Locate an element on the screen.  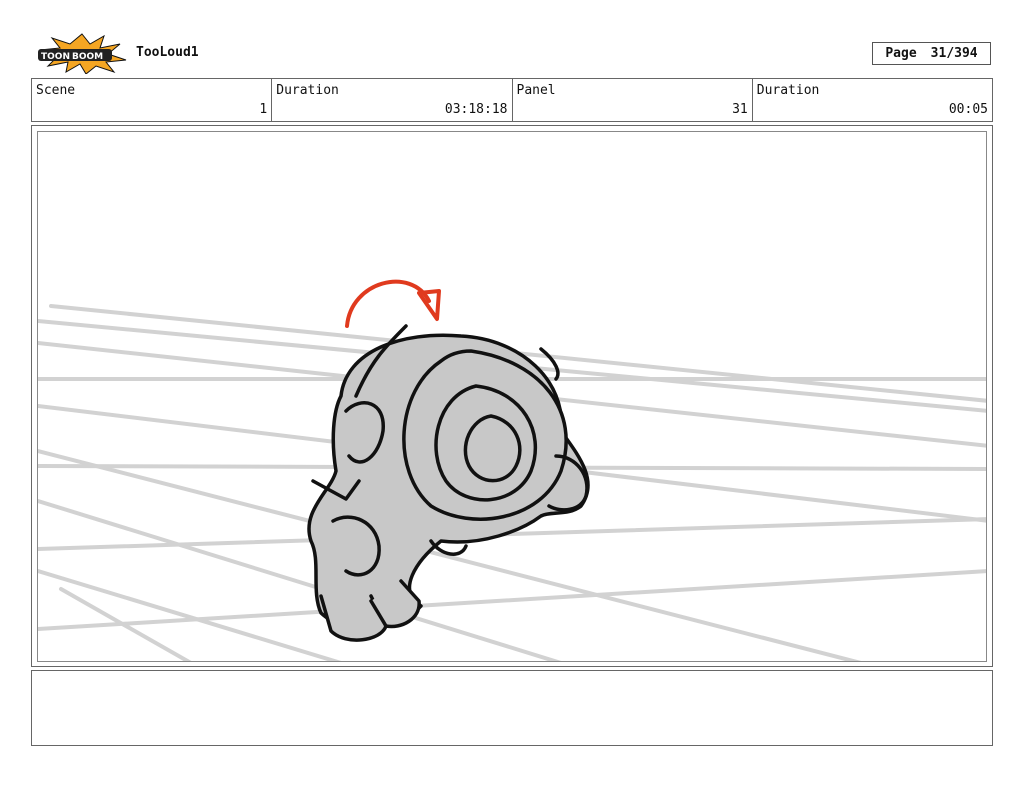
page-label: Page is located at coordinates (901, 53).